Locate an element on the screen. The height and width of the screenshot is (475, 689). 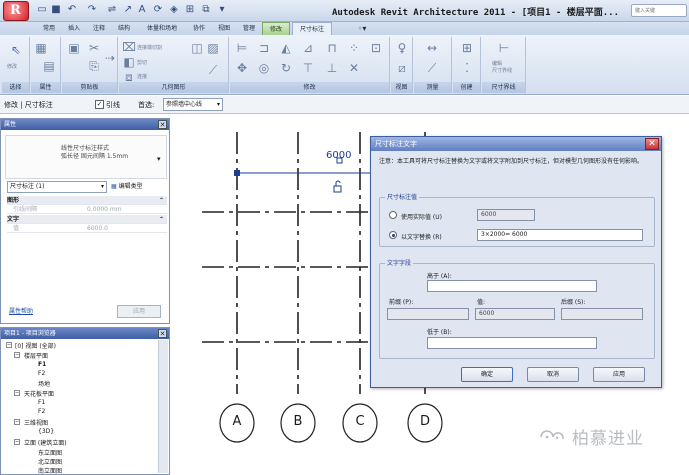
move-icon: ✥ is located at coordinates (242, 69).